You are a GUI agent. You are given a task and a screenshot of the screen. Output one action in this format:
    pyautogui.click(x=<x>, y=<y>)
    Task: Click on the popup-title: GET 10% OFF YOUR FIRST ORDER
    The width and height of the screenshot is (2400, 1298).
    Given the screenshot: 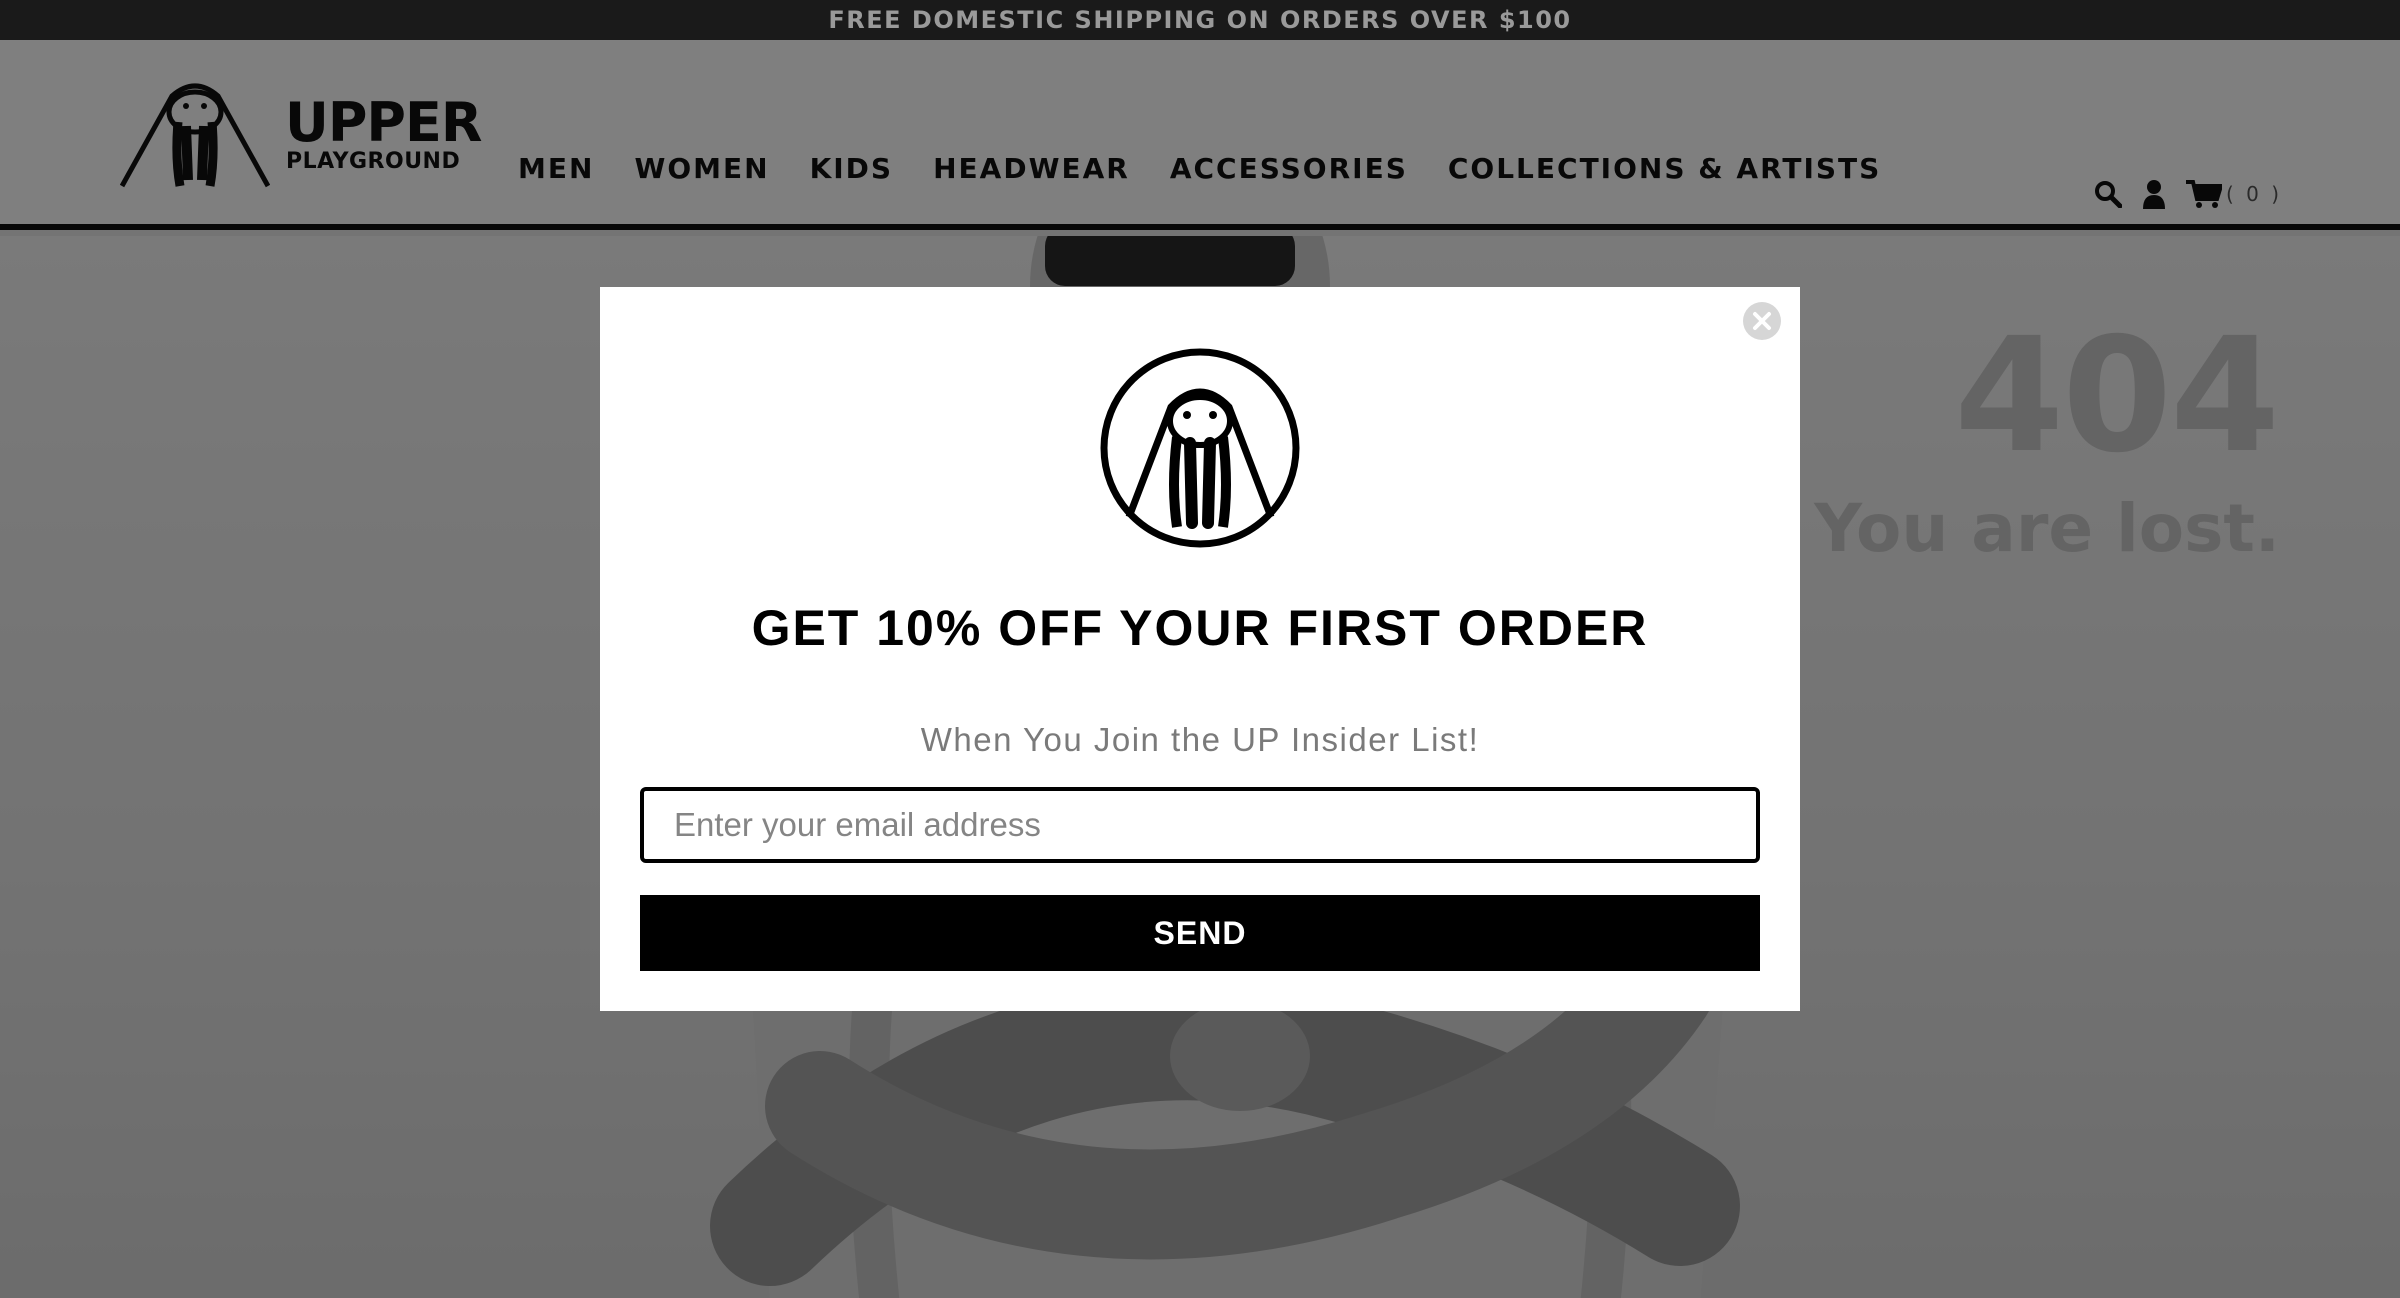 What is the action you would take?
    pyautogui.click(x=1200, y=628)
    